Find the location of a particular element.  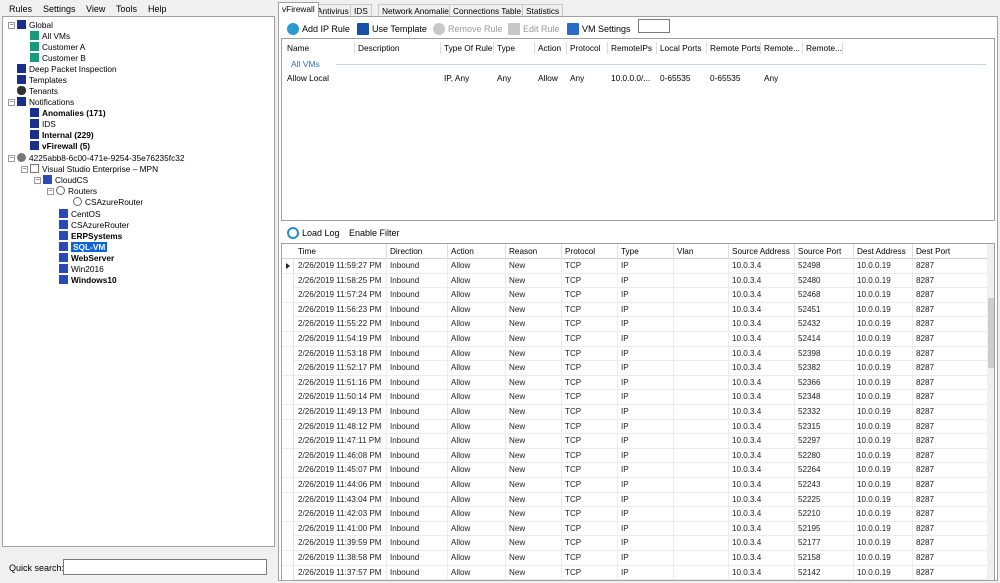

column-header: Direction is located at coordinates (406, 251).